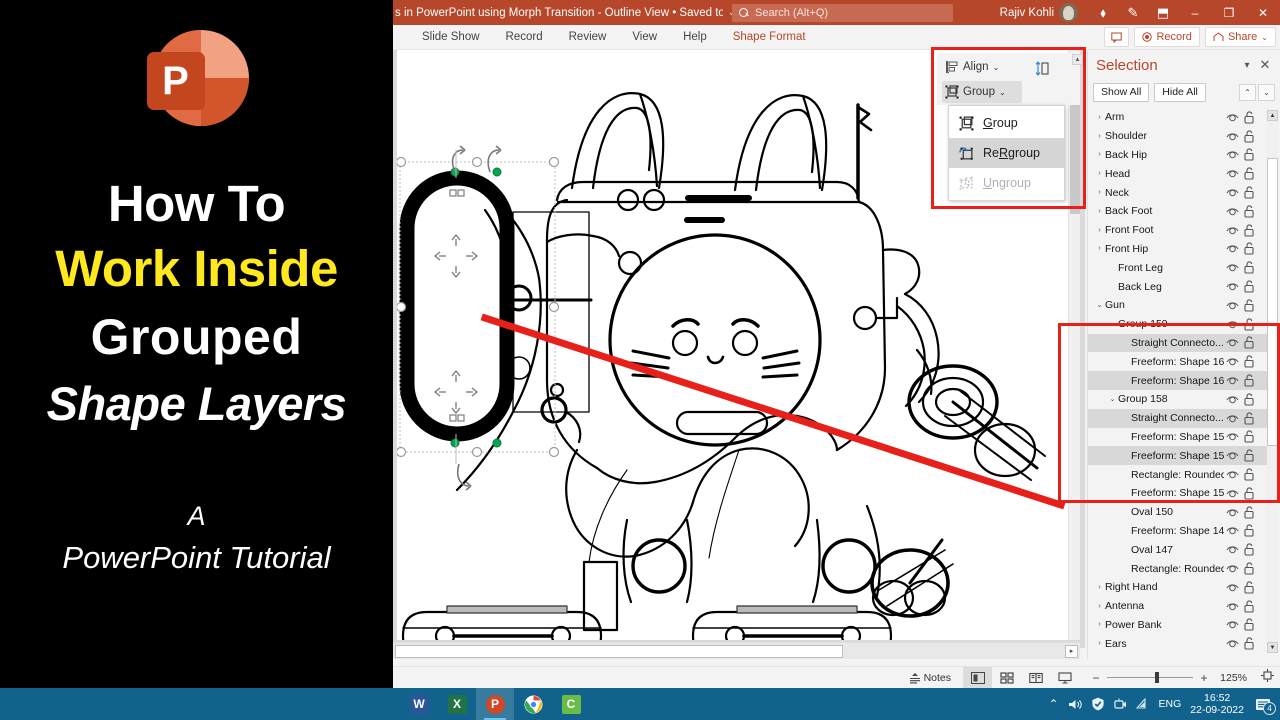 The height and width of the screenshot is (720, 1280). Describe the element at coordinates (1142, 704) in the screenshot. I see `wifi-icon` at that location.